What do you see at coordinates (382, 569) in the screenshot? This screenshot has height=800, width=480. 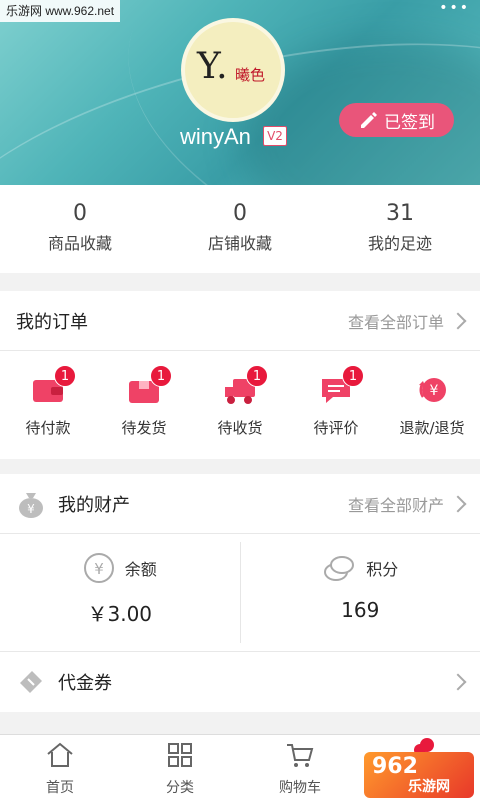 I see `points-label: 积分` at bounding box center [382, 569].